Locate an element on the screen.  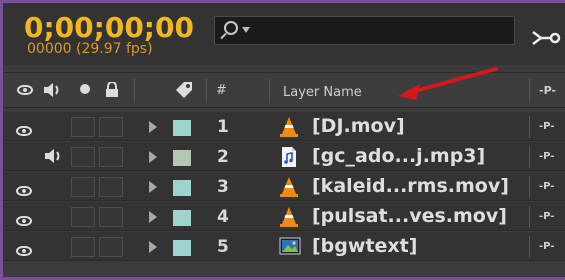
layer-number: 2 is located at coordinates (223, 157).